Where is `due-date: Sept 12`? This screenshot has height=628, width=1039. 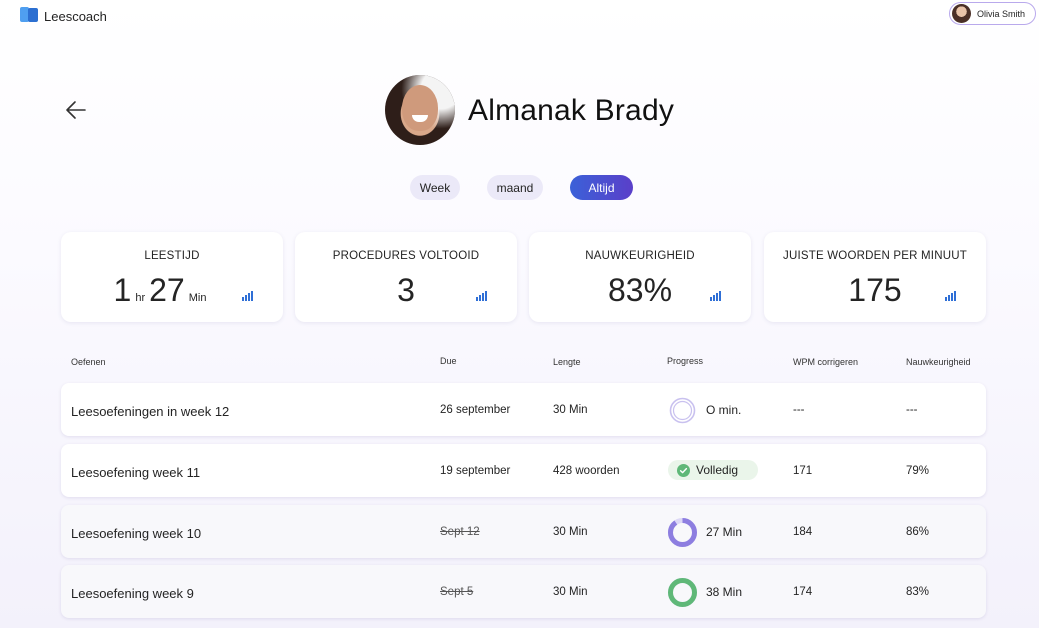
due-date: Sept 12 is located at coordinates (460, 532).